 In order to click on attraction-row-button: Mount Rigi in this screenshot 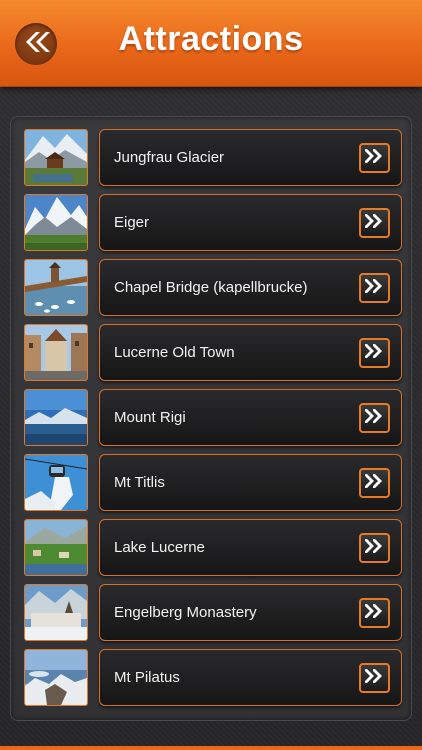, I will do `click(250, 417)`.